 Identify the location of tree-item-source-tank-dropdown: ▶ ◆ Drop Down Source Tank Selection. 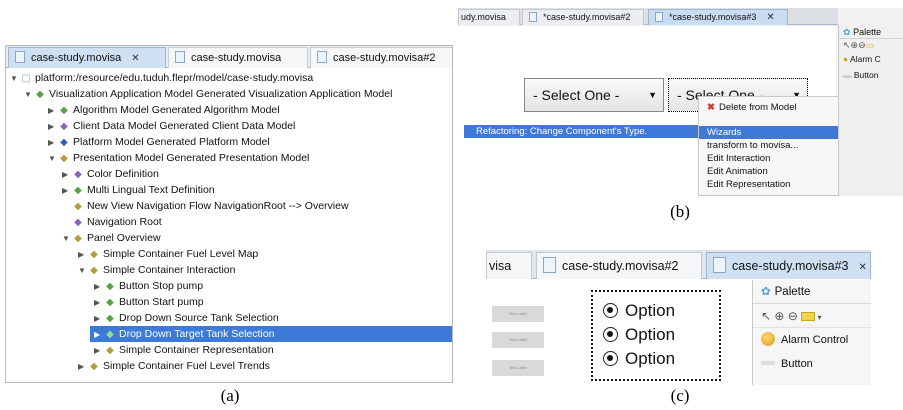
(186, 318).